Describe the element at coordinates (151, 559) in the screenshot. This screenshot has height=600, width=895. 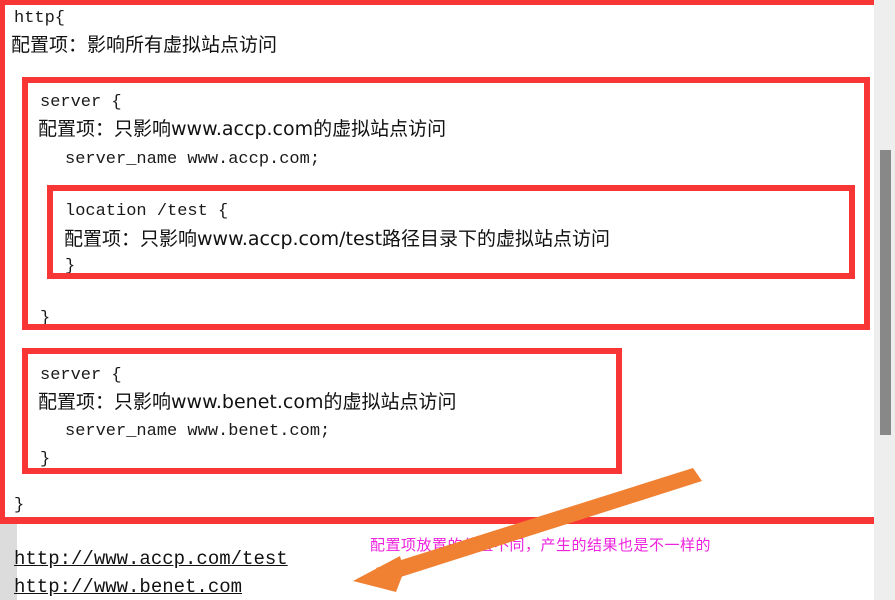
I see `link-accp-test: http://www.accp.com/test` at that location.